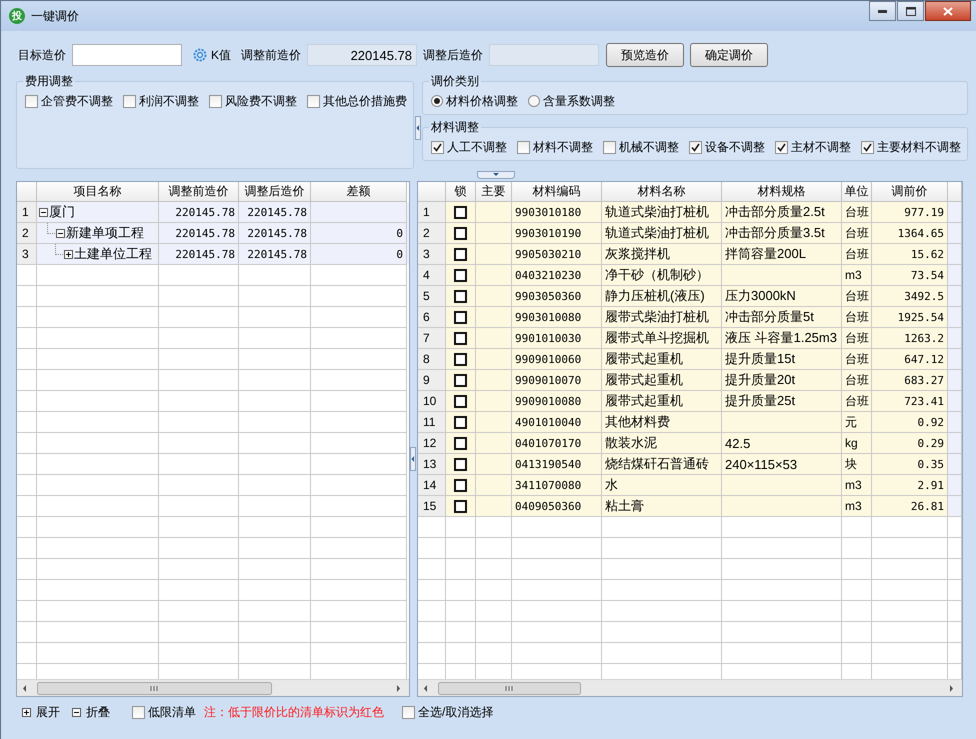 This screenshot has height=739, width=976. I want to click on checkbox-label: 主材不调整, so click(821, 147).